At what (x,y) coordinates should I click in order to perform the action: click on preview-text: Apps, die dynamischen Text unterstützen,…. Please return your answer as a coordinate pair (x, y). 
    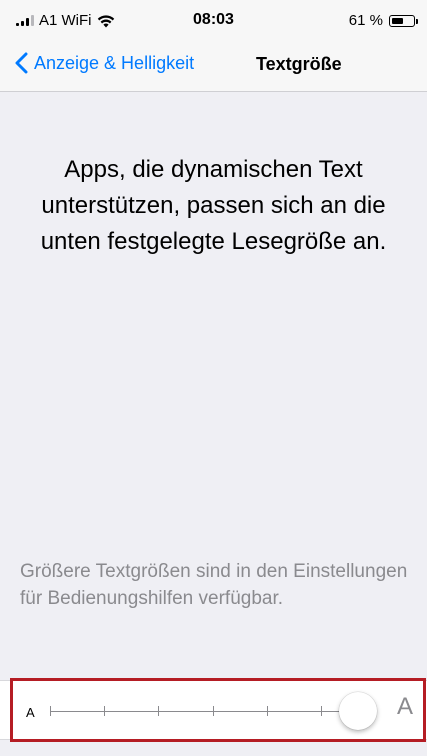
    Looking at the image, I should click on (213, 205).